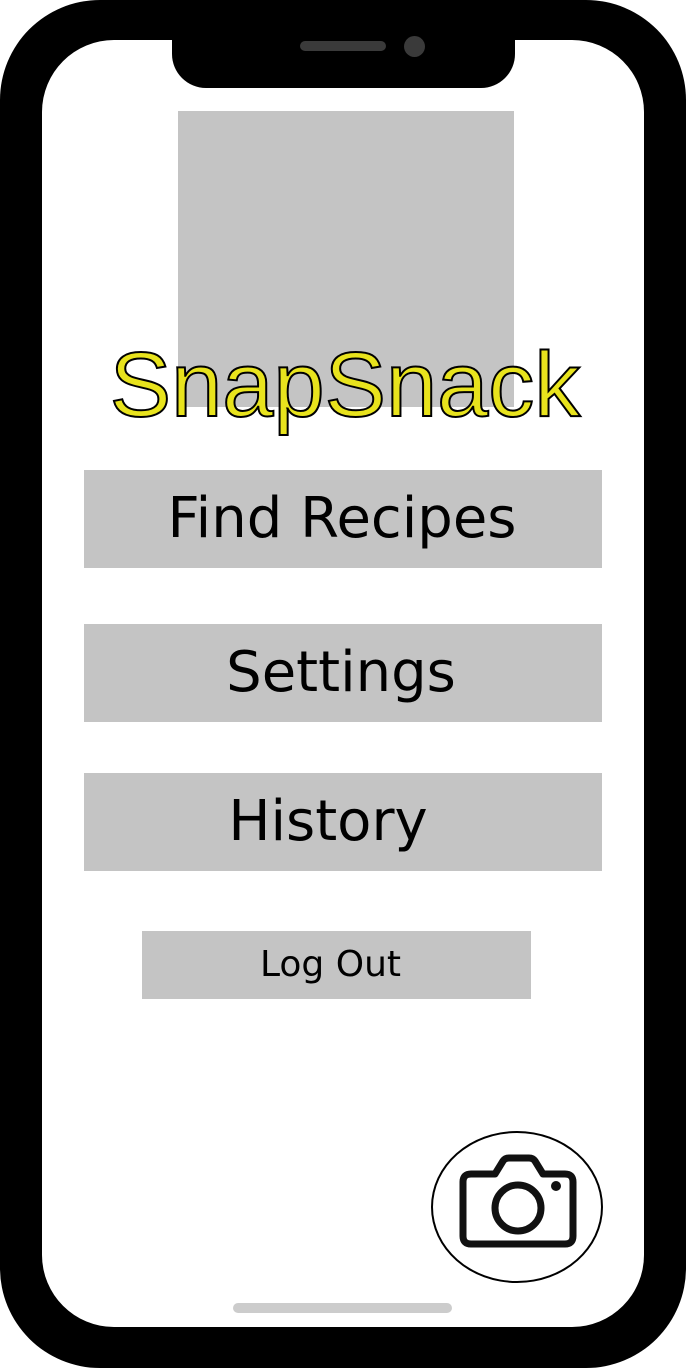 The height and width of the screenshot is (1368, 686). I want to click on settings-button: Settings, so click(343, 673).